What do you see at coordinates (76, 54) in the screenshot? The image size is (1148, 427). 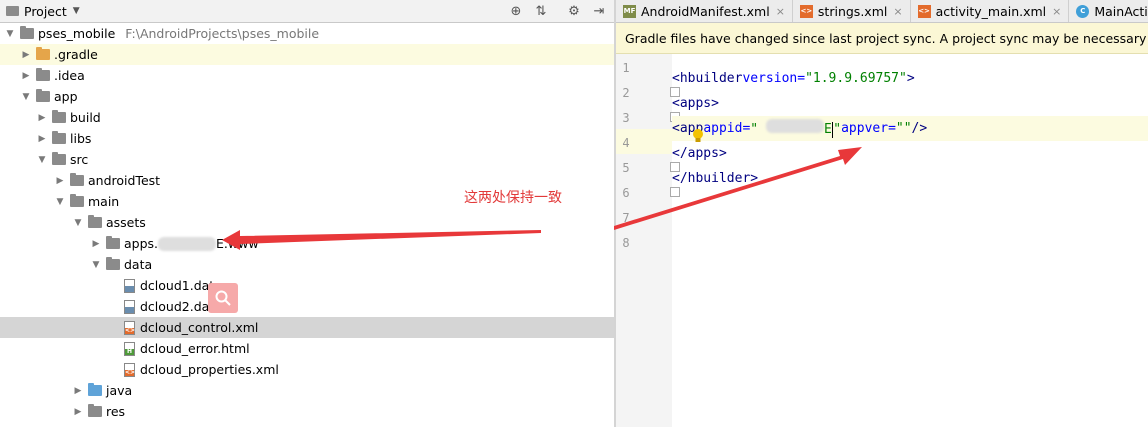 I see `tree-item-label: .gradle` at bounding box center [76, 54].